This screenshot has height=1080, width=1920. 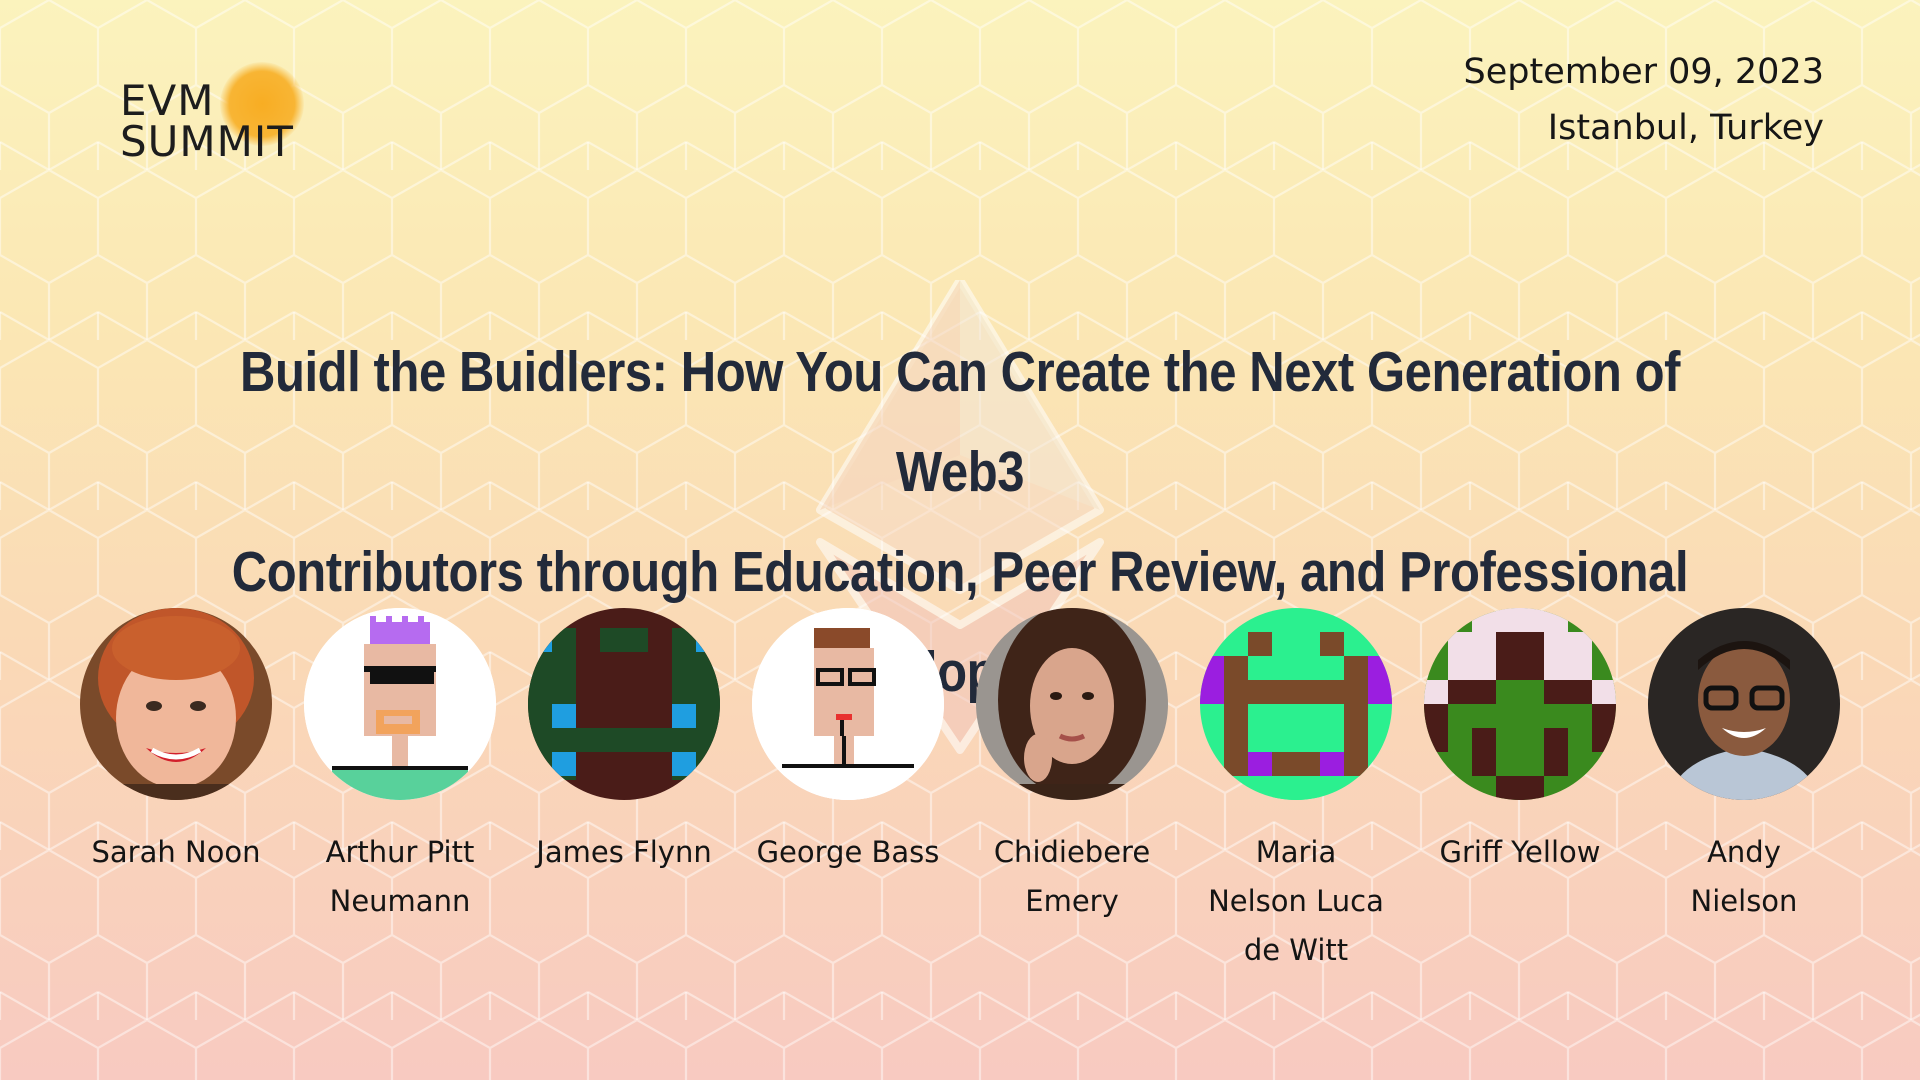 I want to click on speaker-name: Maria Nelson Luca de Witt, so click(x=1296, y=901).